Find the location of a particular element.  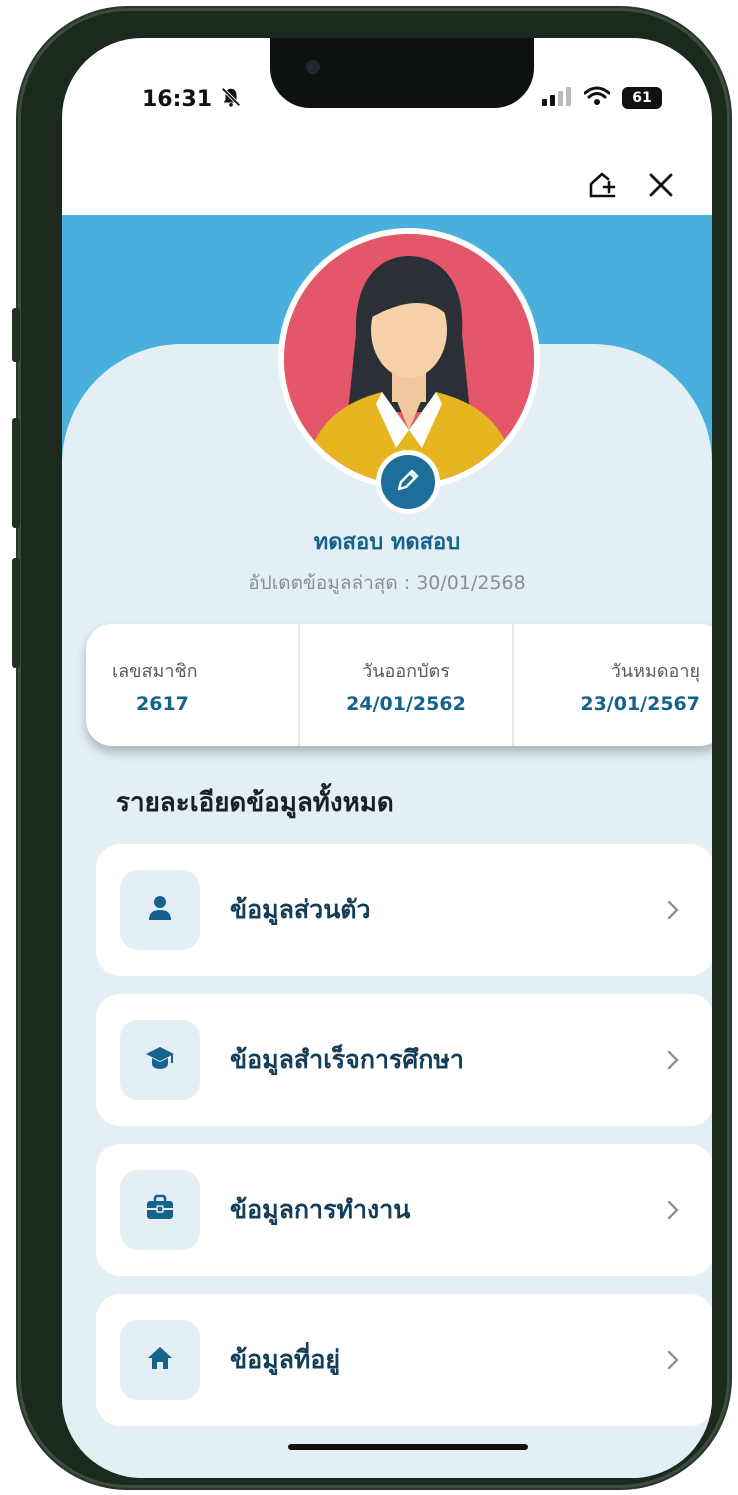

expiry-date-value: 23/01/2567 is located at coordinates (640, 703).